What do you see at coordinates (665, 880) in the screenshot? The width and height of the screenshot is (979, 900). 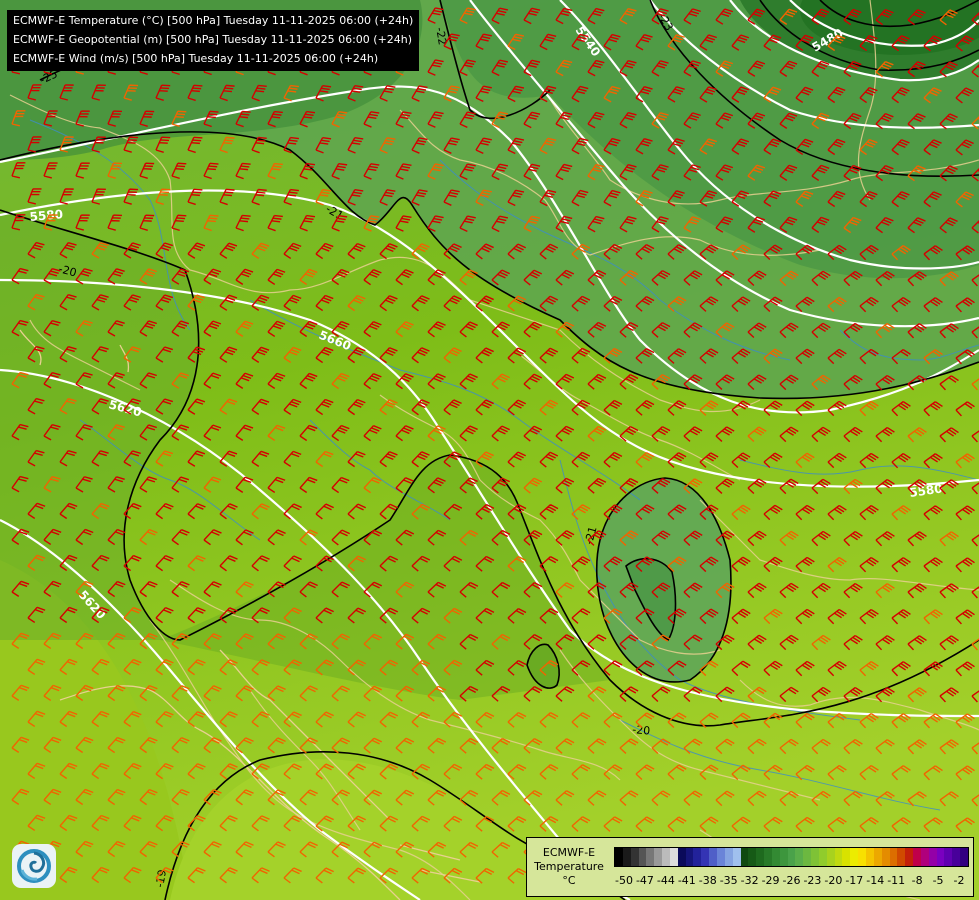 I see `legend-tick: -44` at bounding box center [665, 880].